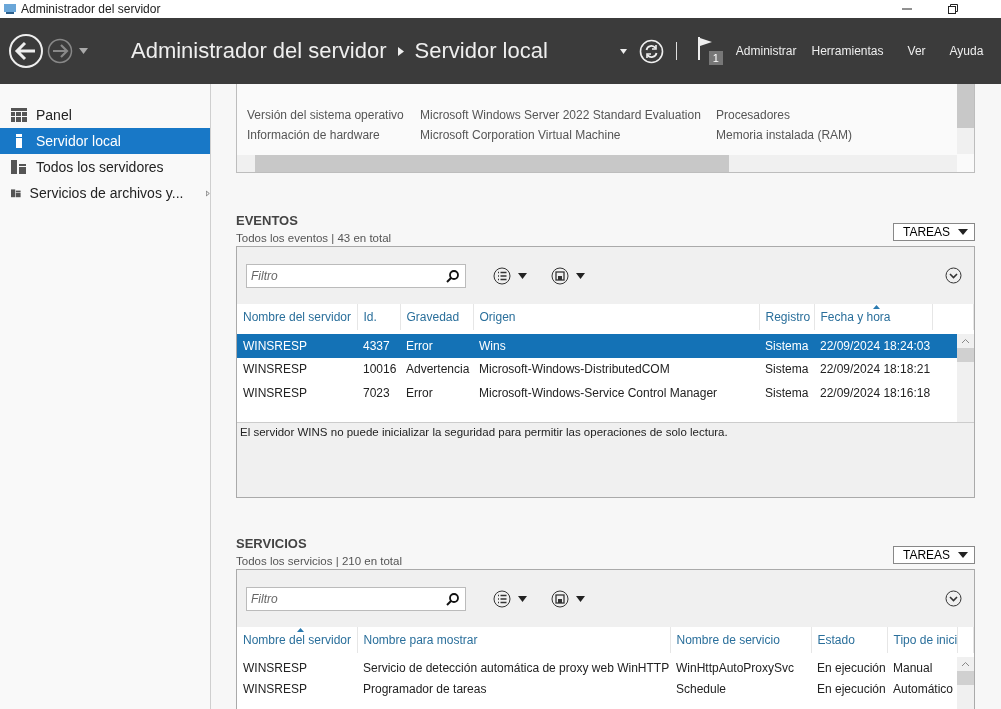 Image resolution: width=1001 pixels, height=709 pixels. I want to click on table-cell: WinHttpAutoProxySvc, so click(735, 667).